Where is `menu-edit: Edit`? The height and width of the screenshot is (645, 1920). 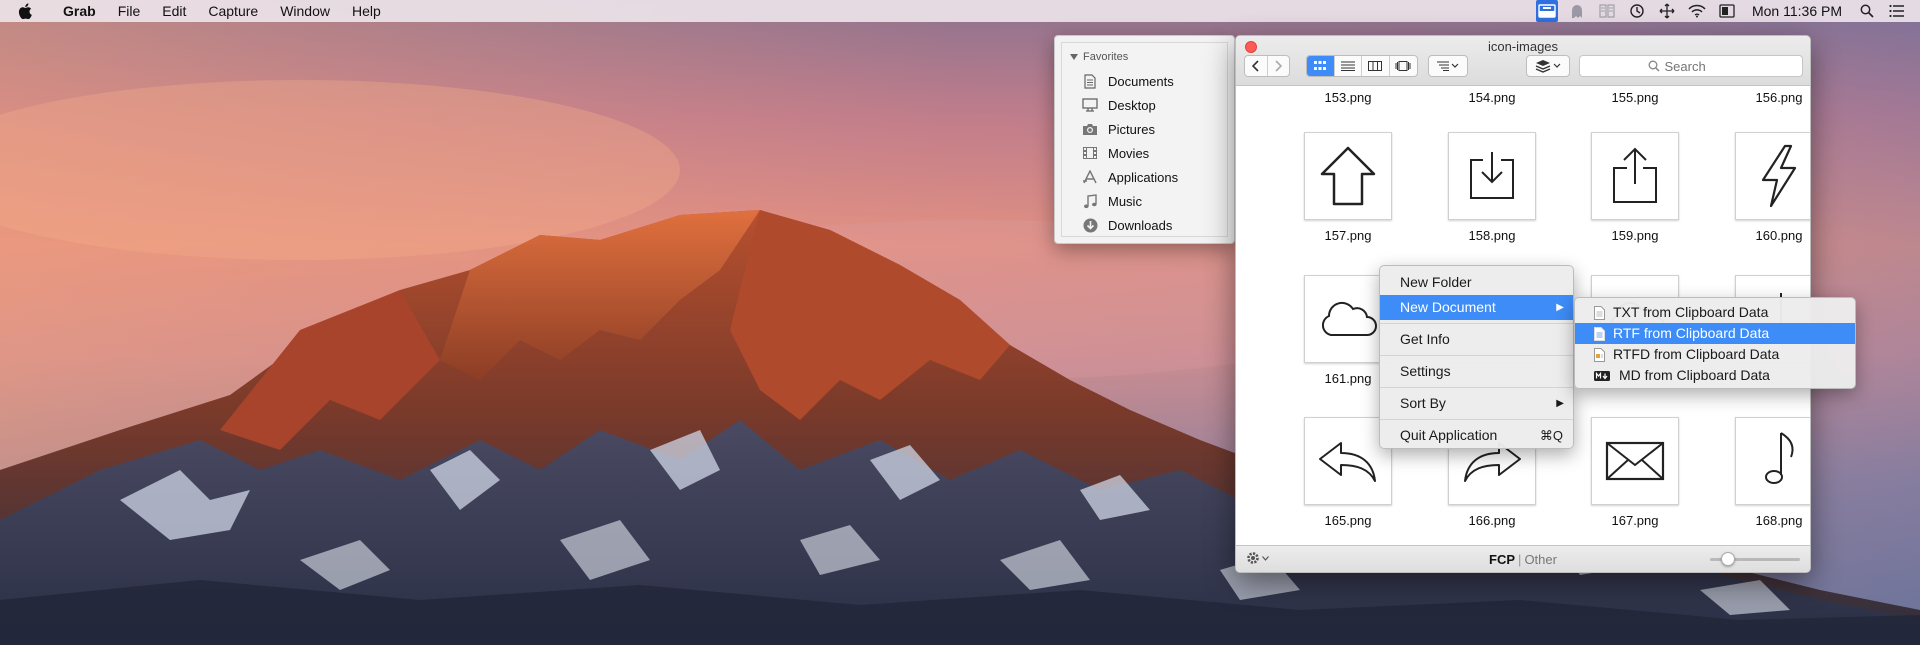 menu-edit: Edit is located at coordinates (174, 11).